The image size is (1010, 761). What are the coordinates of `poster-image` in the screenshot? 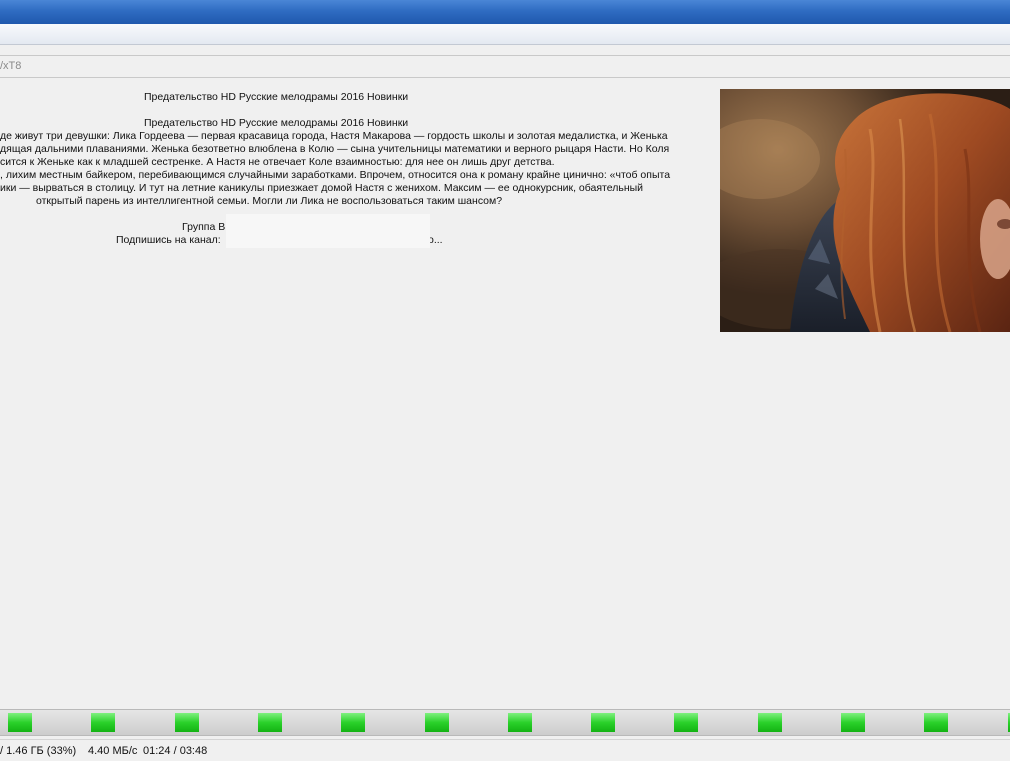 It's located at (865, 210).